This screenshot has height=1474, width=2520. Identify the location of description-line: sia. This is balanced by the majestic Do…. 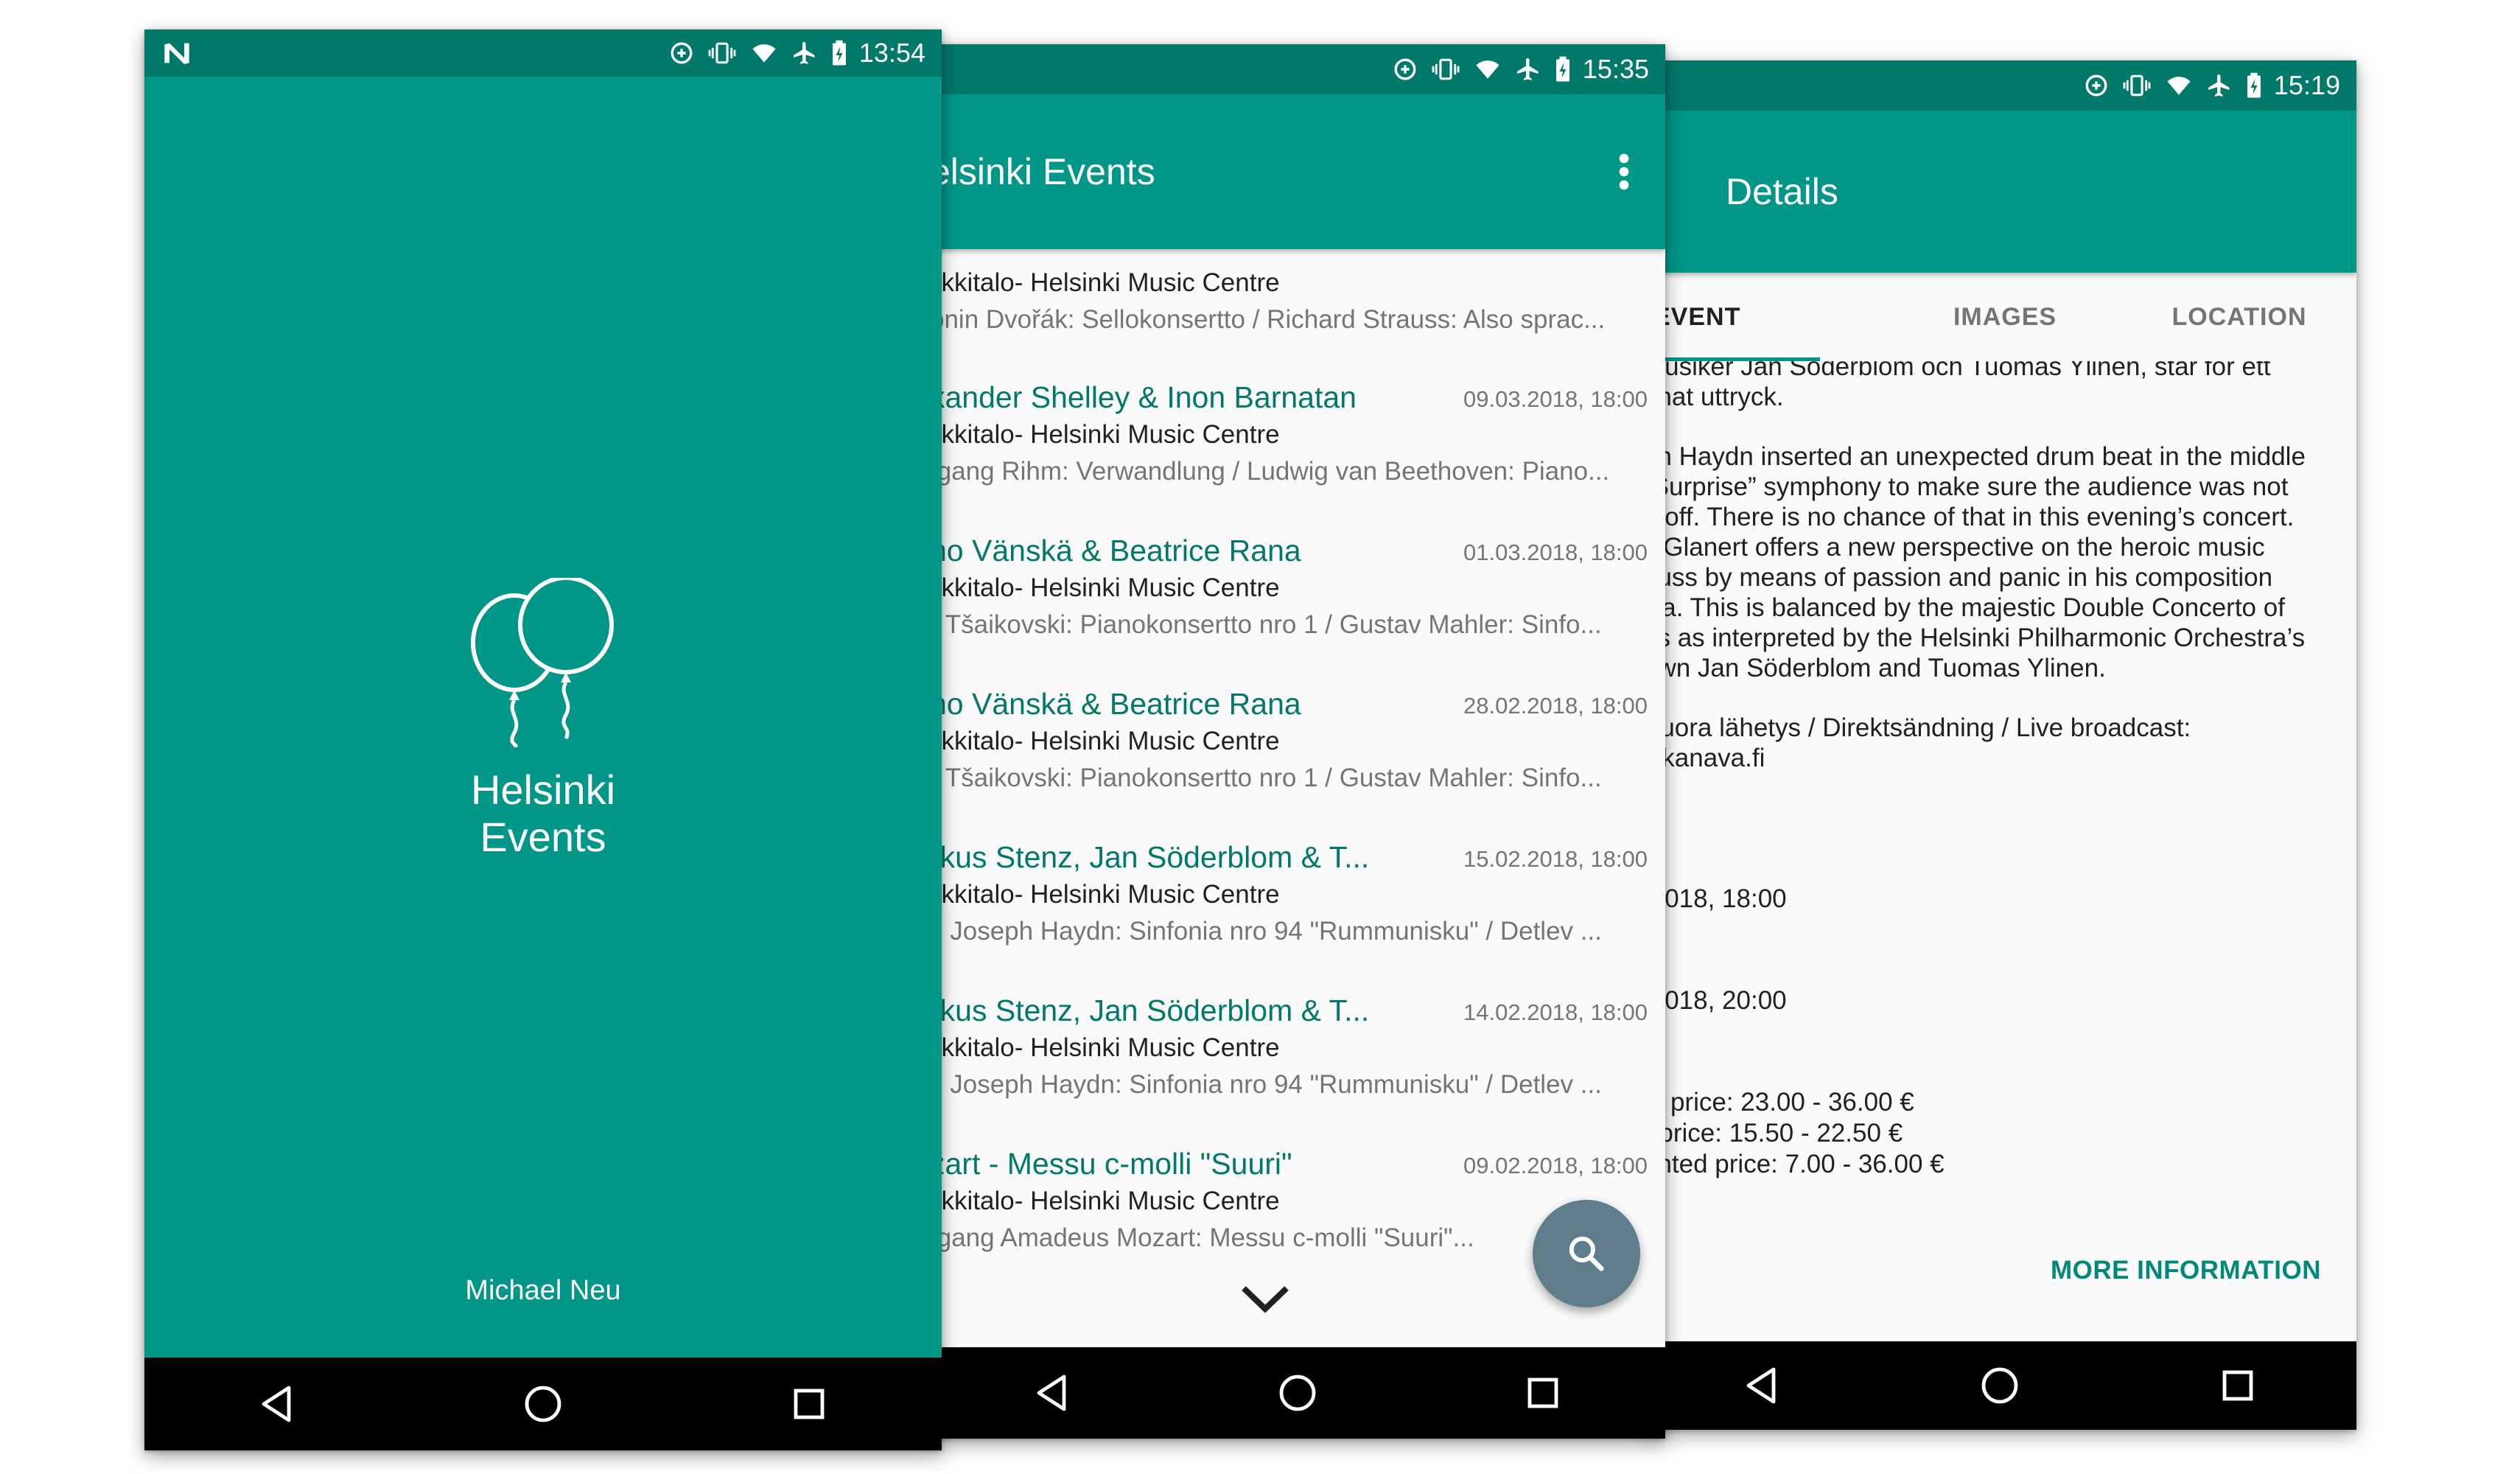
(1964, 607).